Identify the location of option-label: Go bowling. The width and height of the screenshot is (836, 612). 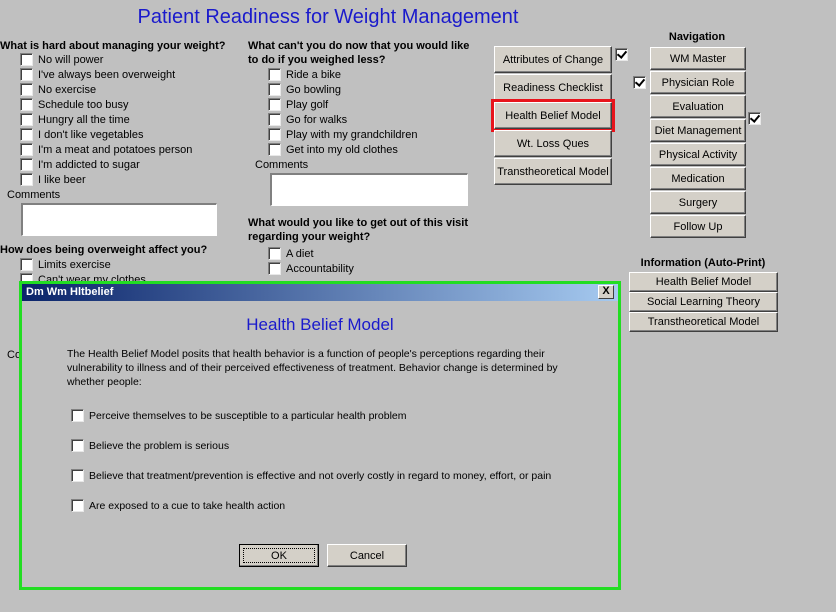
(314, 89).